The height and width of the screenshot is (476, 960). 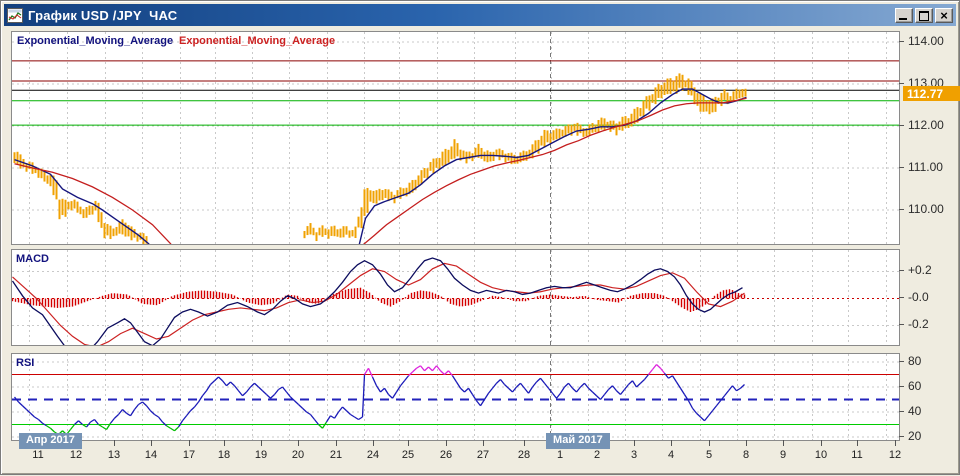 I want to click on x-axis-day-label: 24, so click(x=373, y=455).